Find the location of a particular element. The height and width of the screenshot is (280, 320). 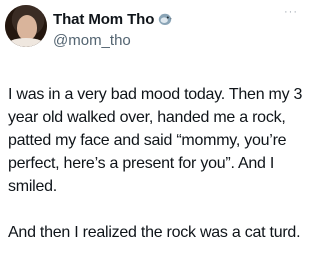

display-name: That Mom Tho is located at coordinates (113, 19).